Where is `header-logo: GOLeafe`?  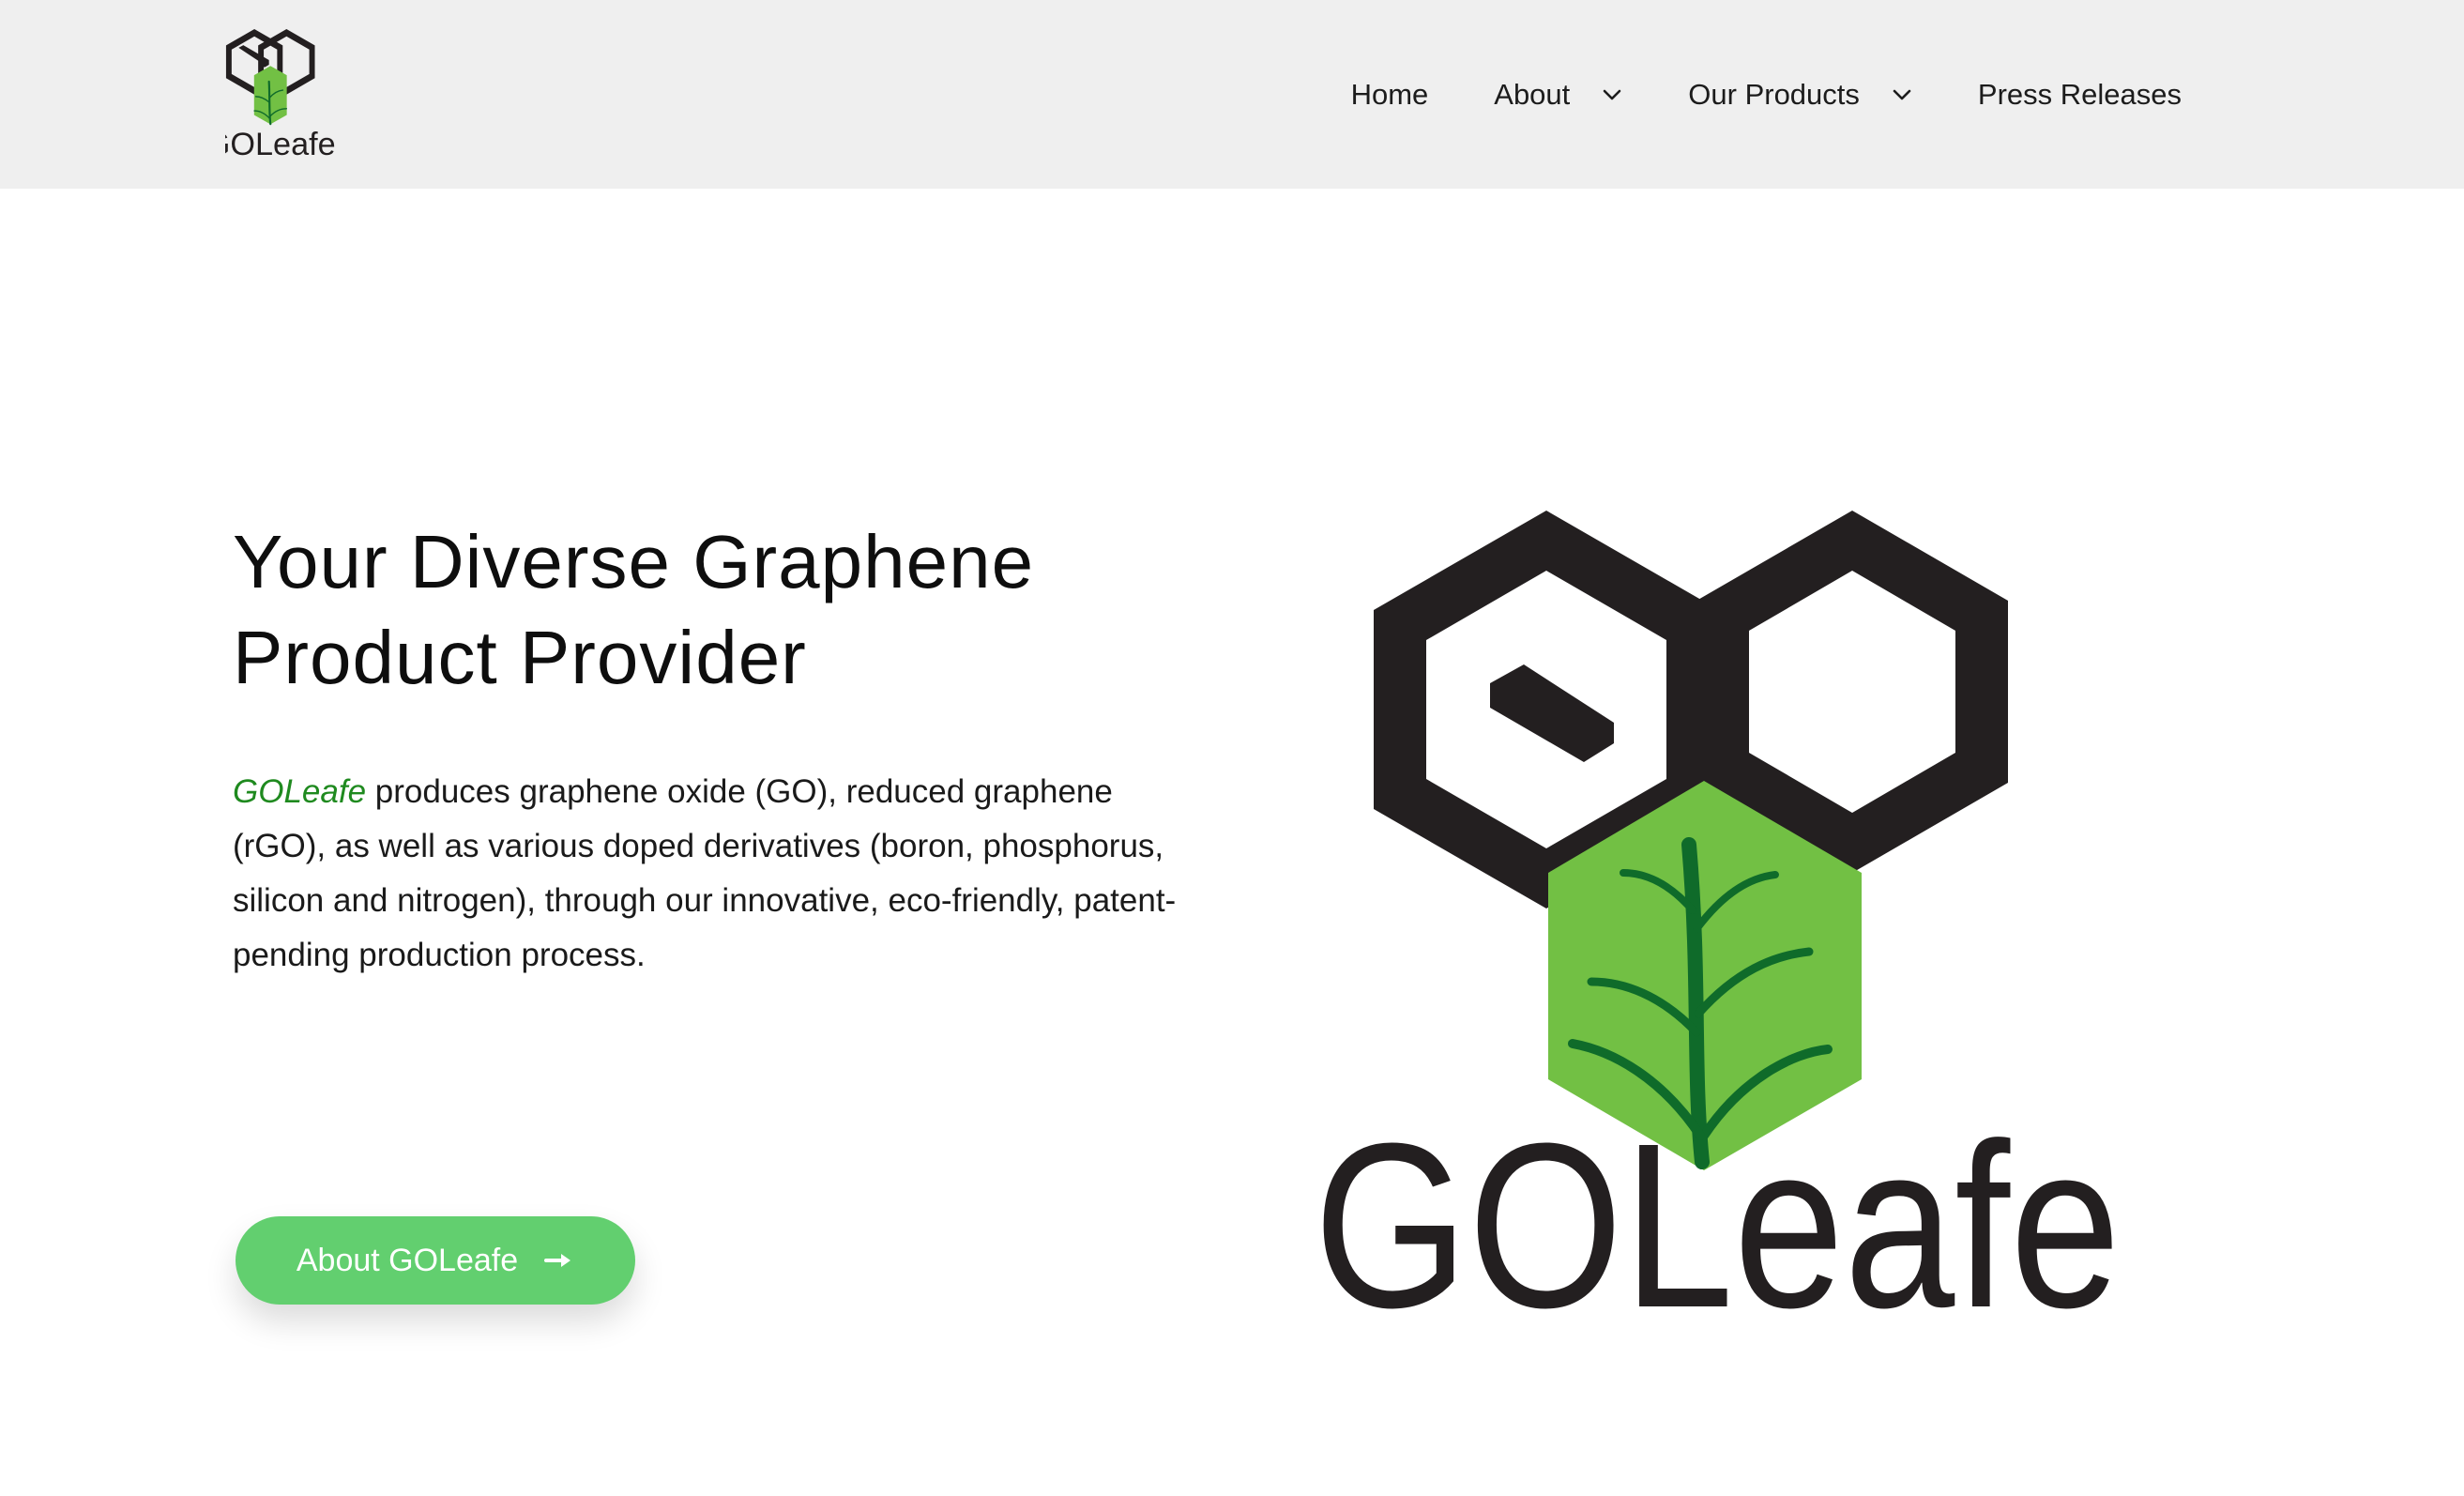 header-logo: GOLeafe is located at coordinates (291, 94).